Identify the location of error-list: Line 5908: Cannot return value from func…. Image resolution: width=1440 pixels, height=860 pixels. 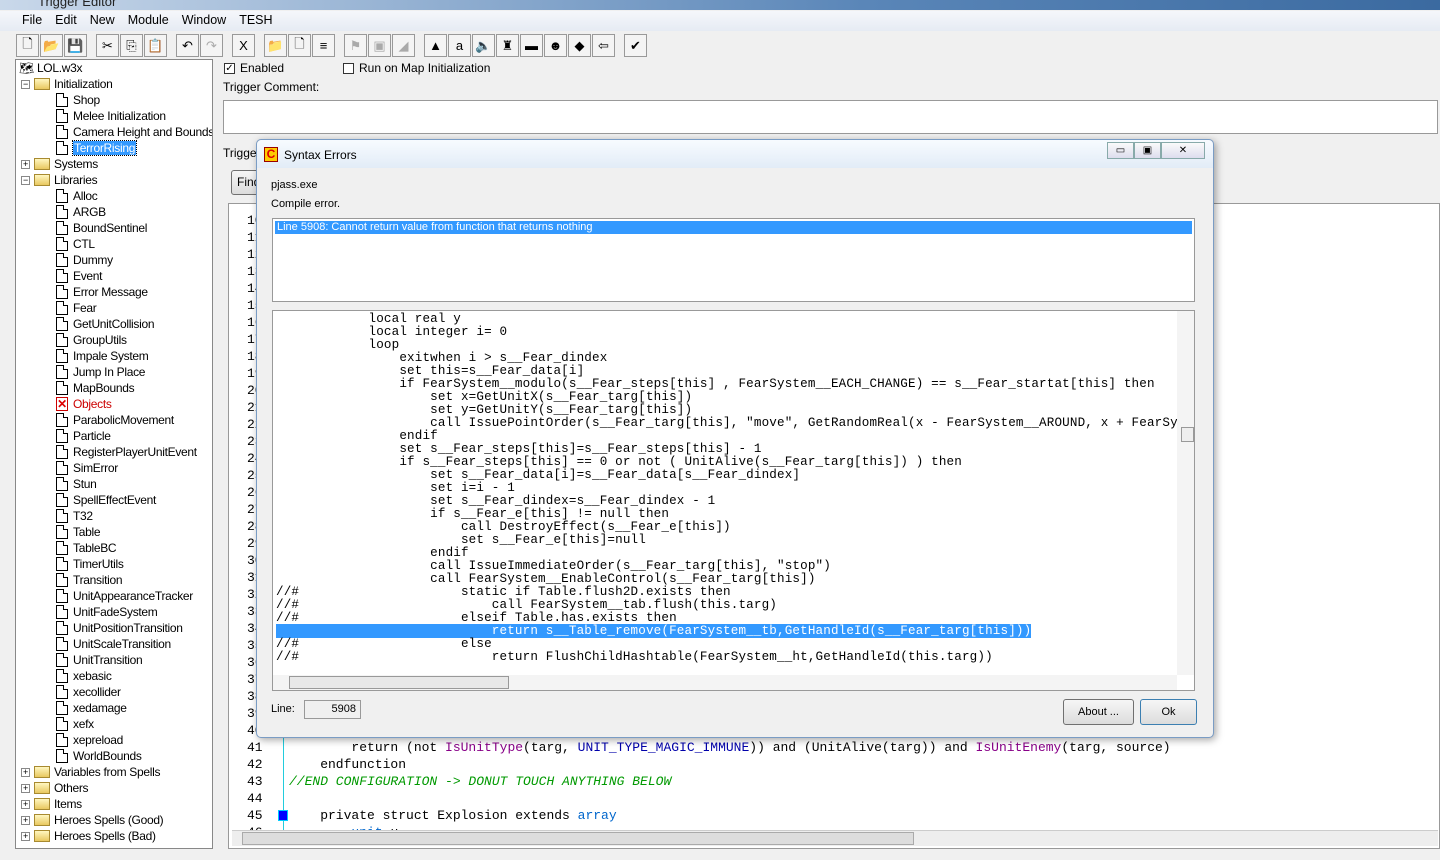
(733, 260).